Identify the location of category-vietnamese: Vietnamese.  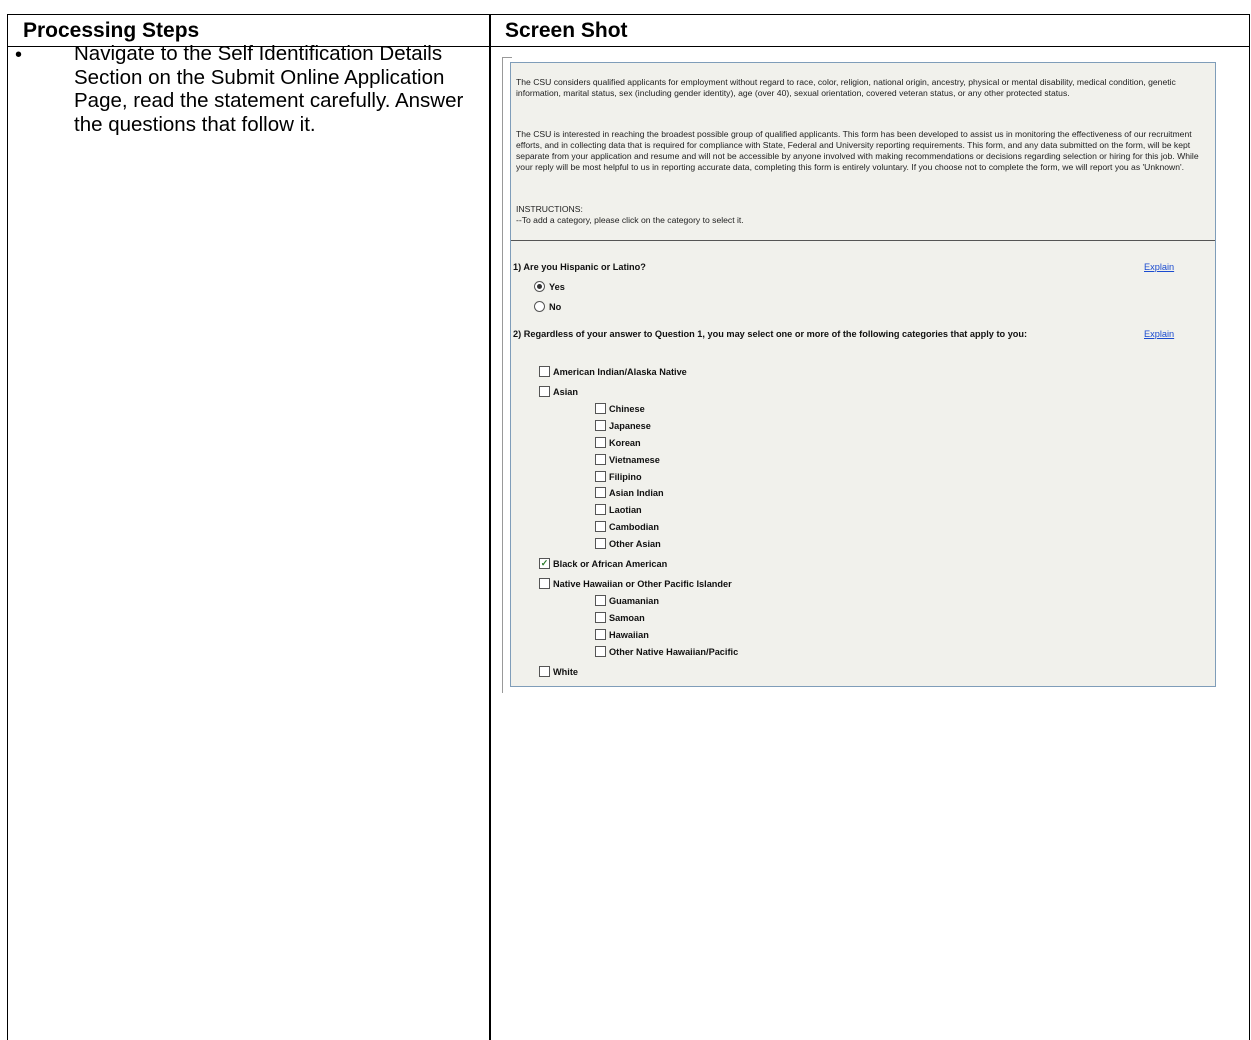
(627, 459).